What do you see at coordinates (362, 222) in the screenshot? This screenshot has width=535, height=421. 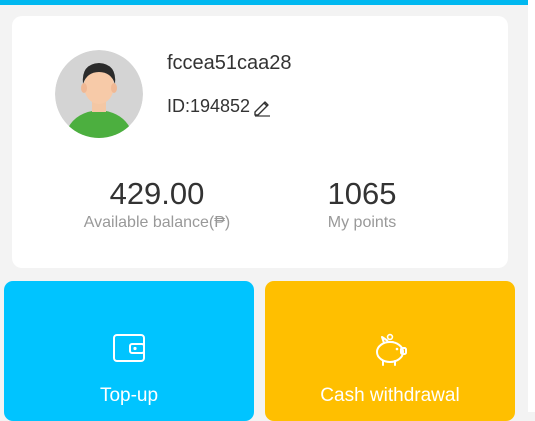 I see `points-label: My points` at bounding box center [362, 222].